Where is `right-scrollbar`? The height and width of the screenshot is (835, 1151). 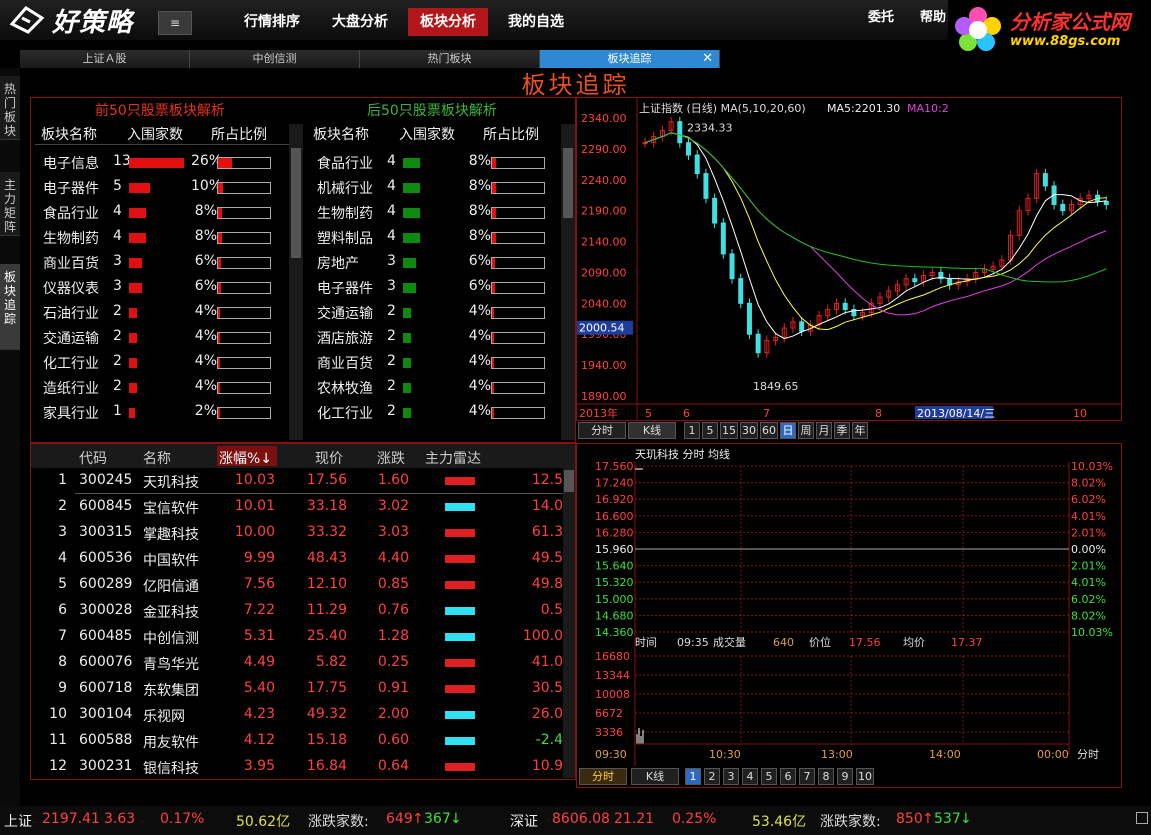
right-scrollbar is located at coordinates (568, 282).